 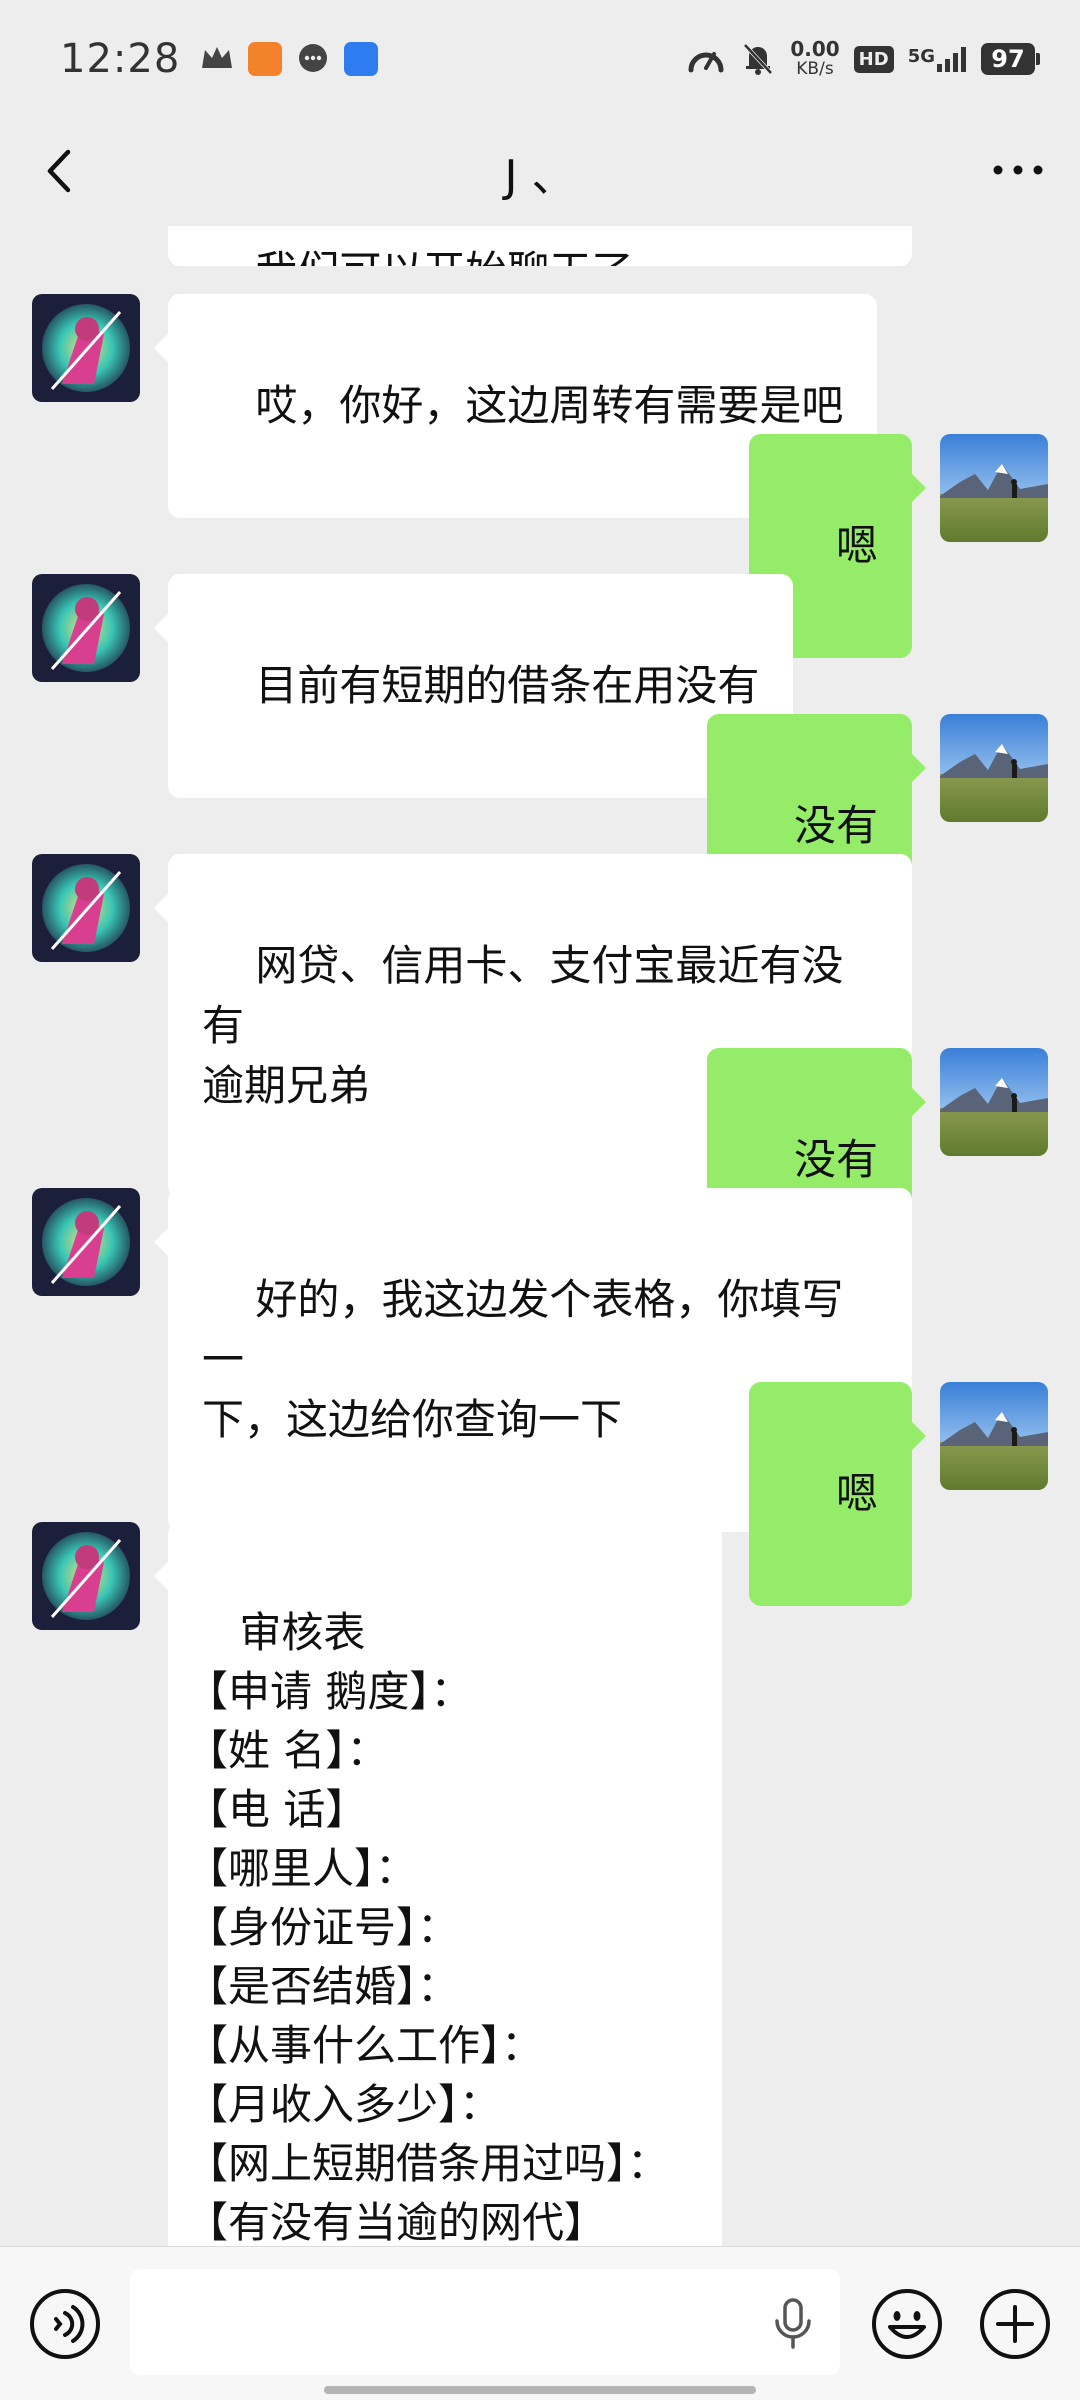 I want to click on message-bubble-incoming: 目前有短期的借条在用没有, so click(x=473, y=686).